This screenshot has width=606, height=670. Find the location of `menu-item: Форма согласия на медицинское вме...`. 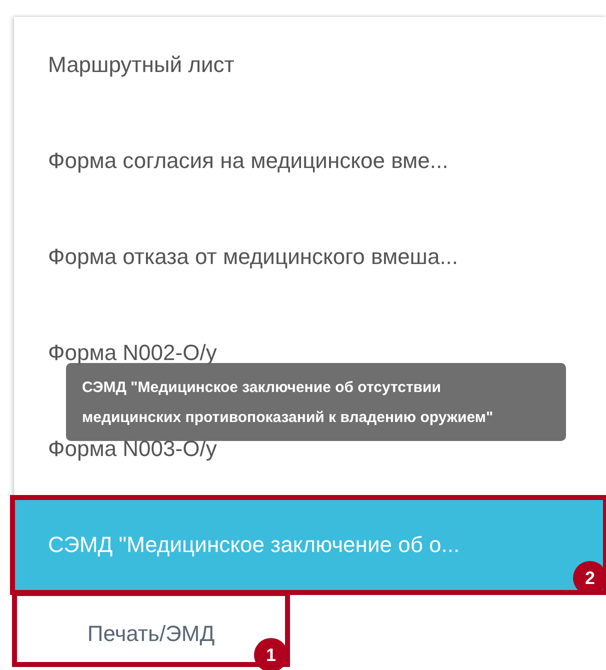

menu-item: Форма согласия на медицинское вме... is located at coordinates (310, 161).